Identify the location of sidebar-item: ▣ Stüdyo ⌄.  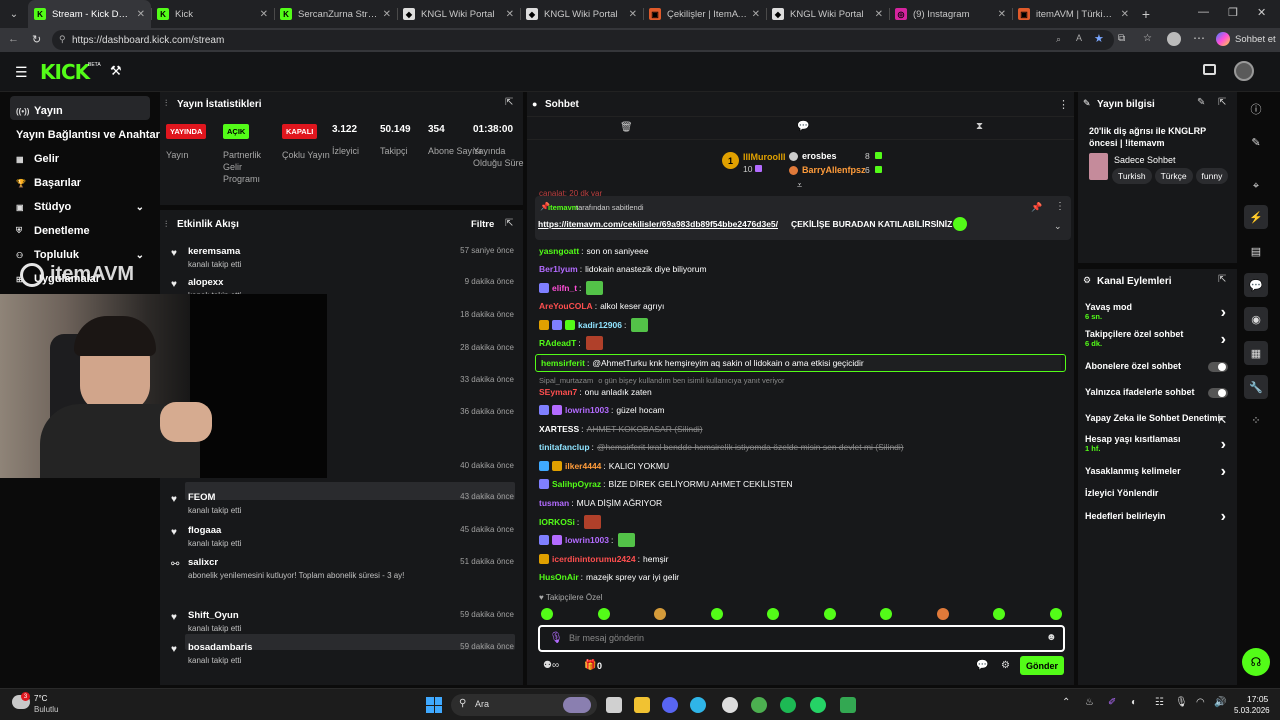
(80, 207).